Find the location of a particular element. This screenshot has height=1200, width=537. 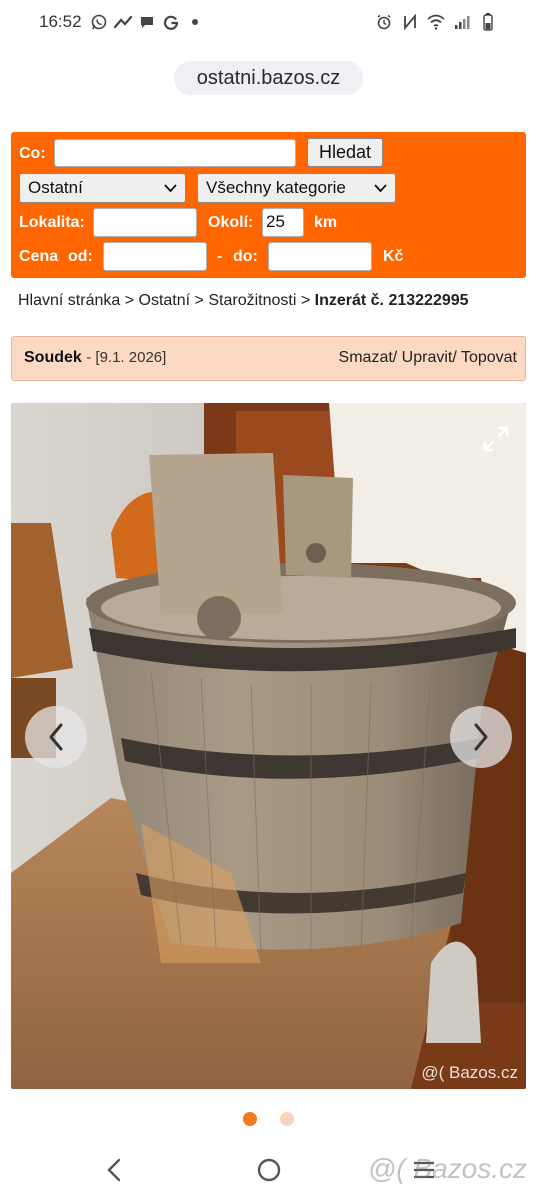

breadcrumb-category: Starožitnosti is located at coordinates (252, 300).